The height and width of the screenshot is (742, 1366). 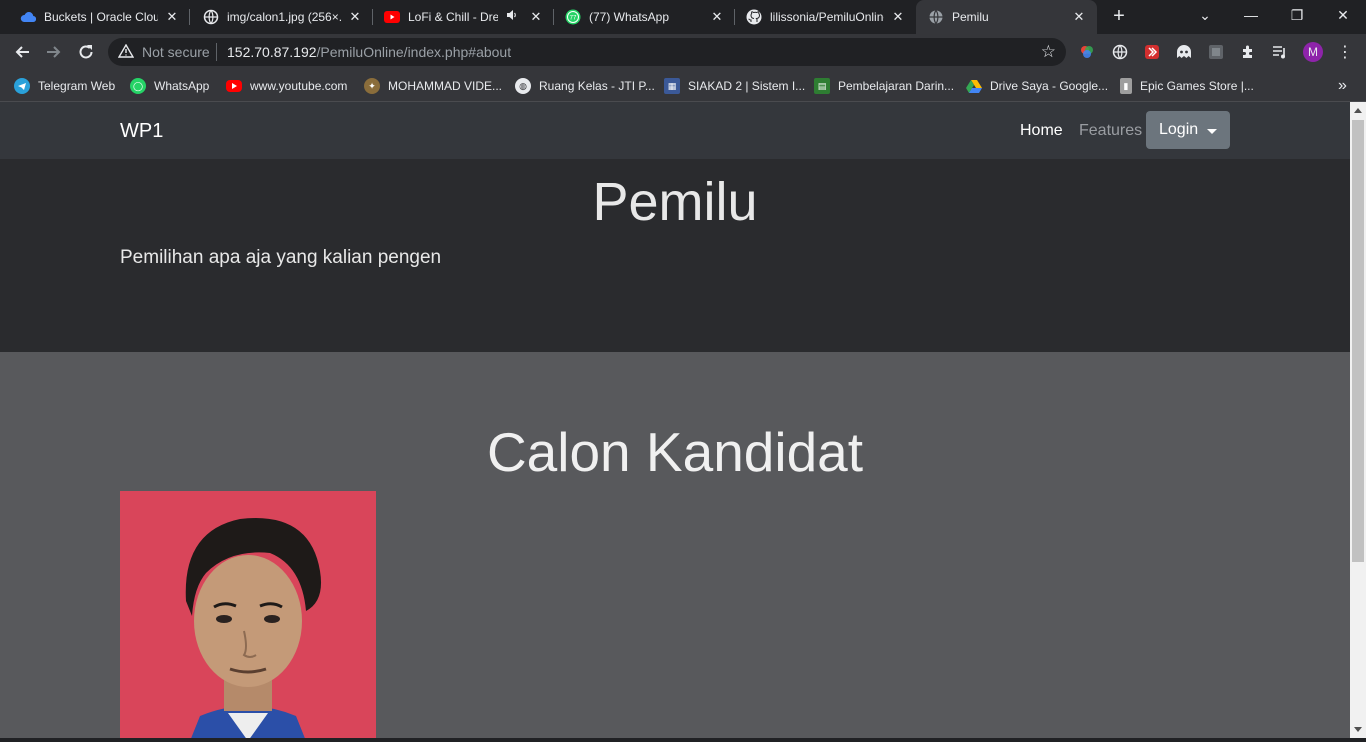 What do you see at coordinates (1251, 16) in the screenshot?
I see `minimize-button: —` at bounding box center [1251, 16].